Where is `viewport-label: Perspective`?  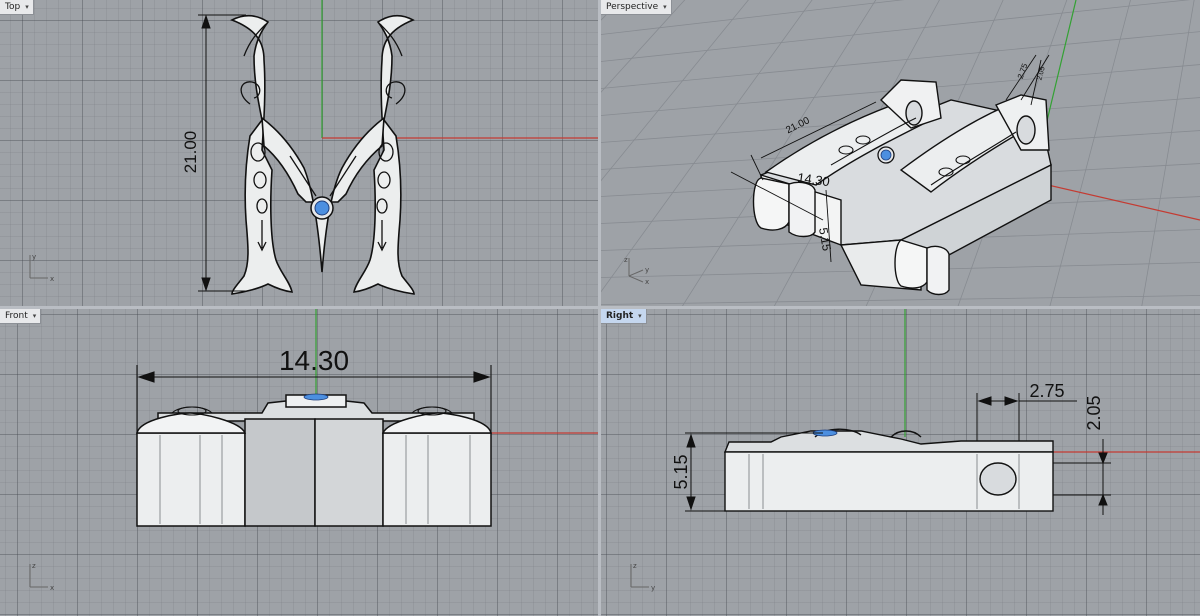 viewport-label: Perspective is located at coordinates (632, 7).